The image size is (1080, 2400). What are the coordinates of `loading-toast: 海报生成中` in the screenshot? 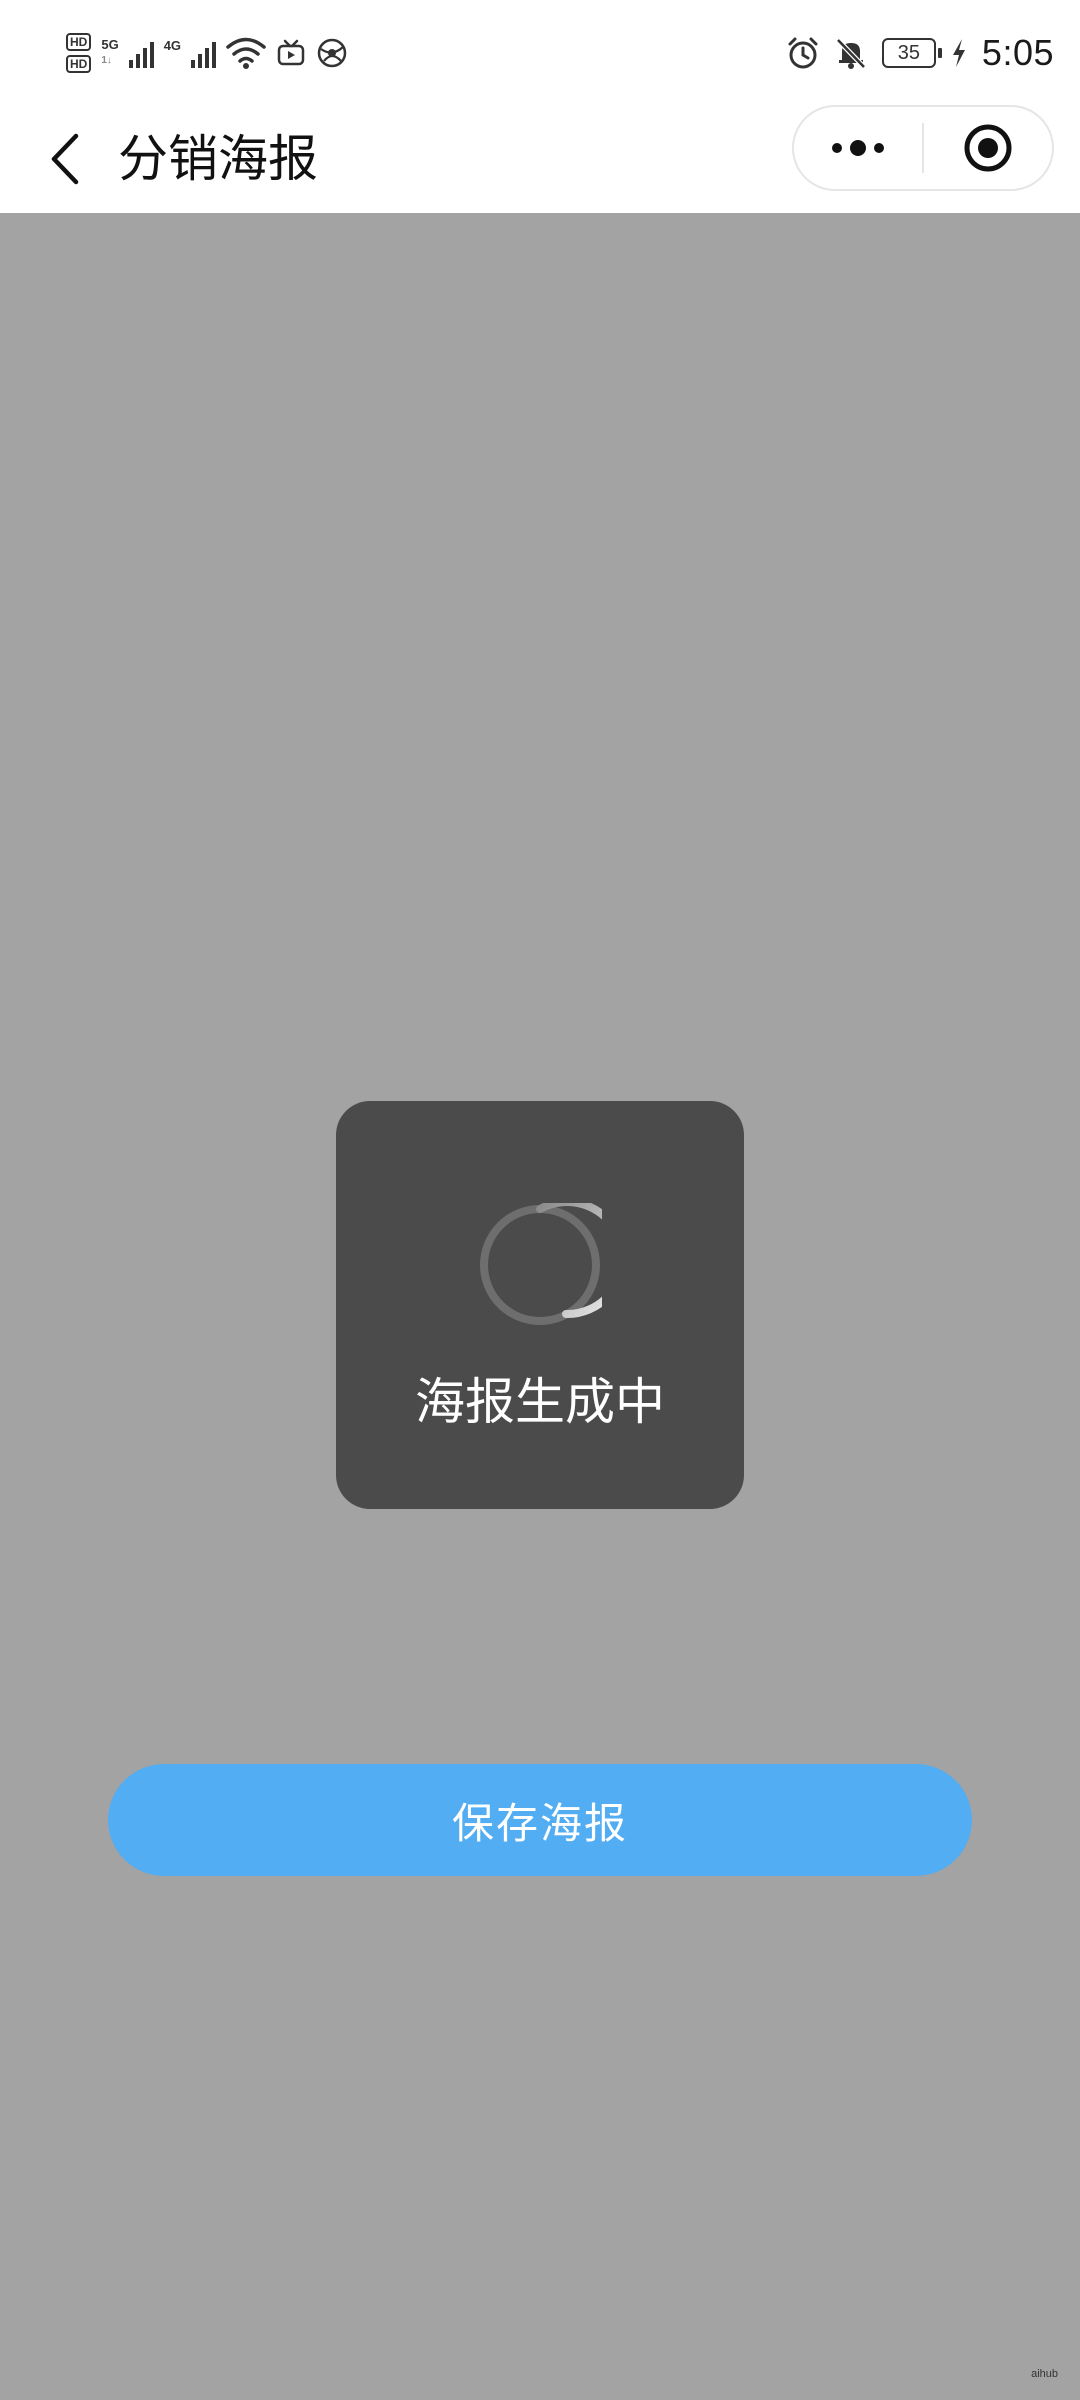 It's located at (540, 1305).